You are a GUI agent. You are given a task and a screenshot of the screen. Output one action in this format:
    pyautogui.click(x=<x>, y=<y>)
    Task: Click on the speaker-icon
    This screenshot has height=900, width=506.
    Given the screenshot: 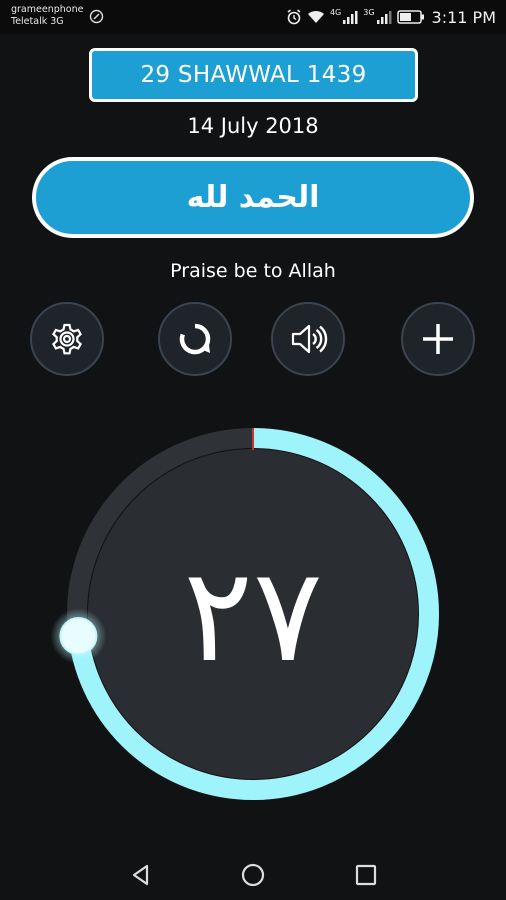 What is the action you would take?
    pyautogui.click(x=309, y=339)
    